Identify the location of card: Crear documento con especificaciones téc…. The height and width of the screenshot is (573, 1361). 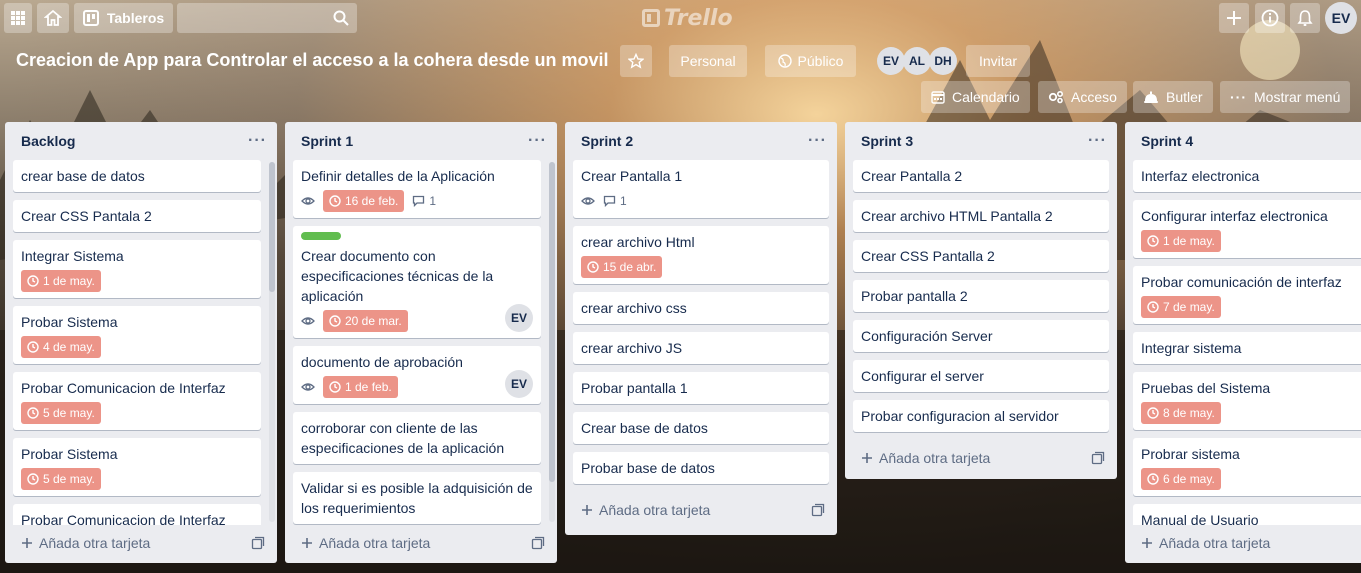
(417, 282).